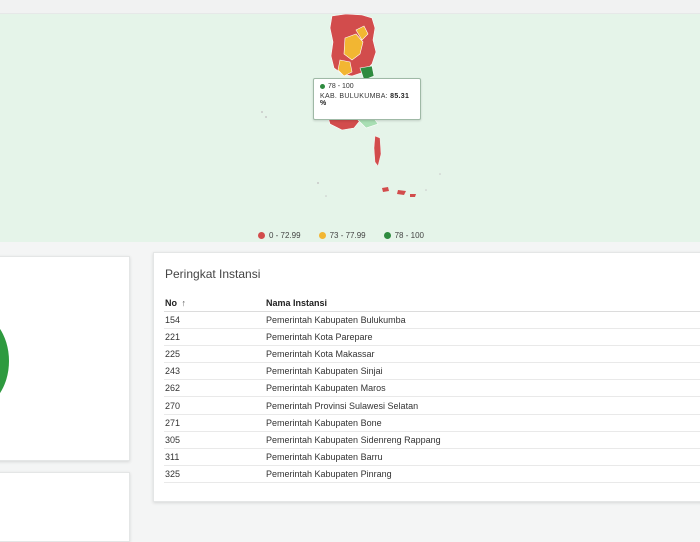 The image size is (700, 542). I want to click on row-institution-name: Pemerintah Provinsi Sulawesi Selatan, so click(483, 405).